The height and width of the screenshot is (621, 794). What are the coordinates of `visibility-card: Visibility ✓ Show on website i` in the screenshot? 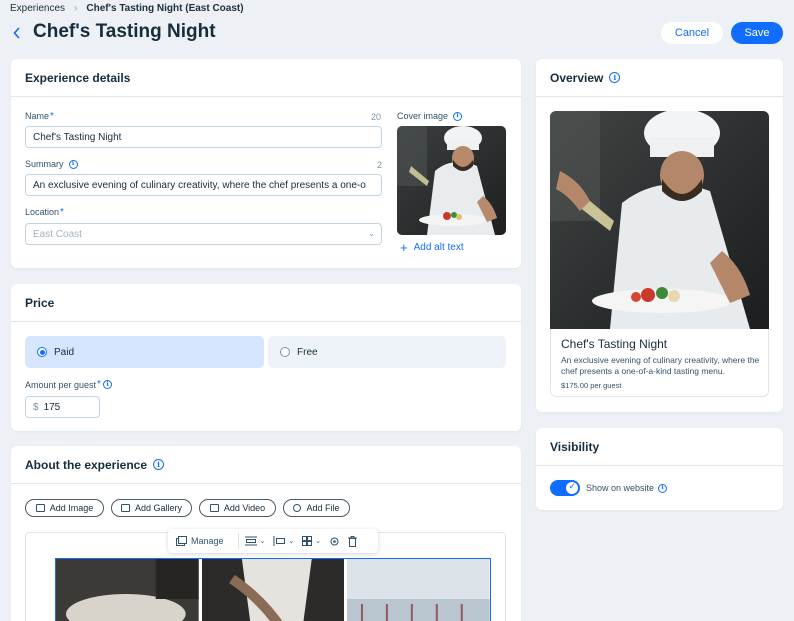 It's located at (659, 469).